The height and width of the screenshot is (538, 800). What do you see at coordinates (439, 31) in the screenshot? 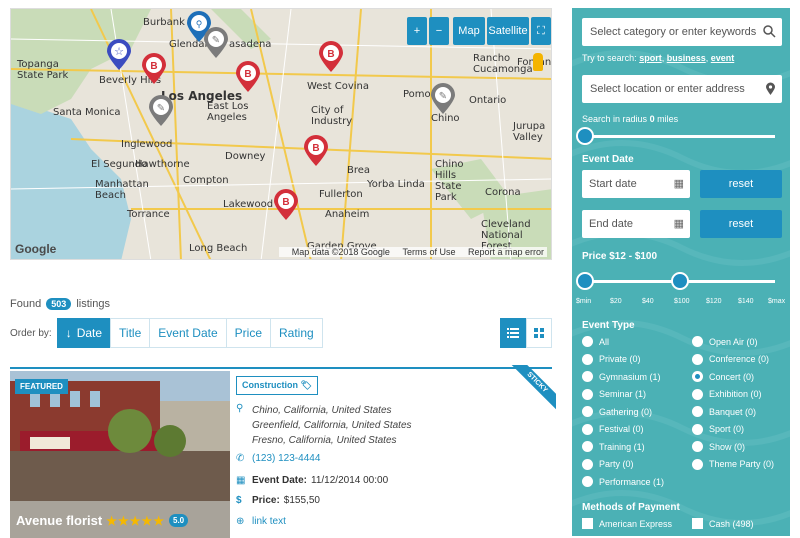
I see `zoom-out-button: −` at bounding box center [439, 31].